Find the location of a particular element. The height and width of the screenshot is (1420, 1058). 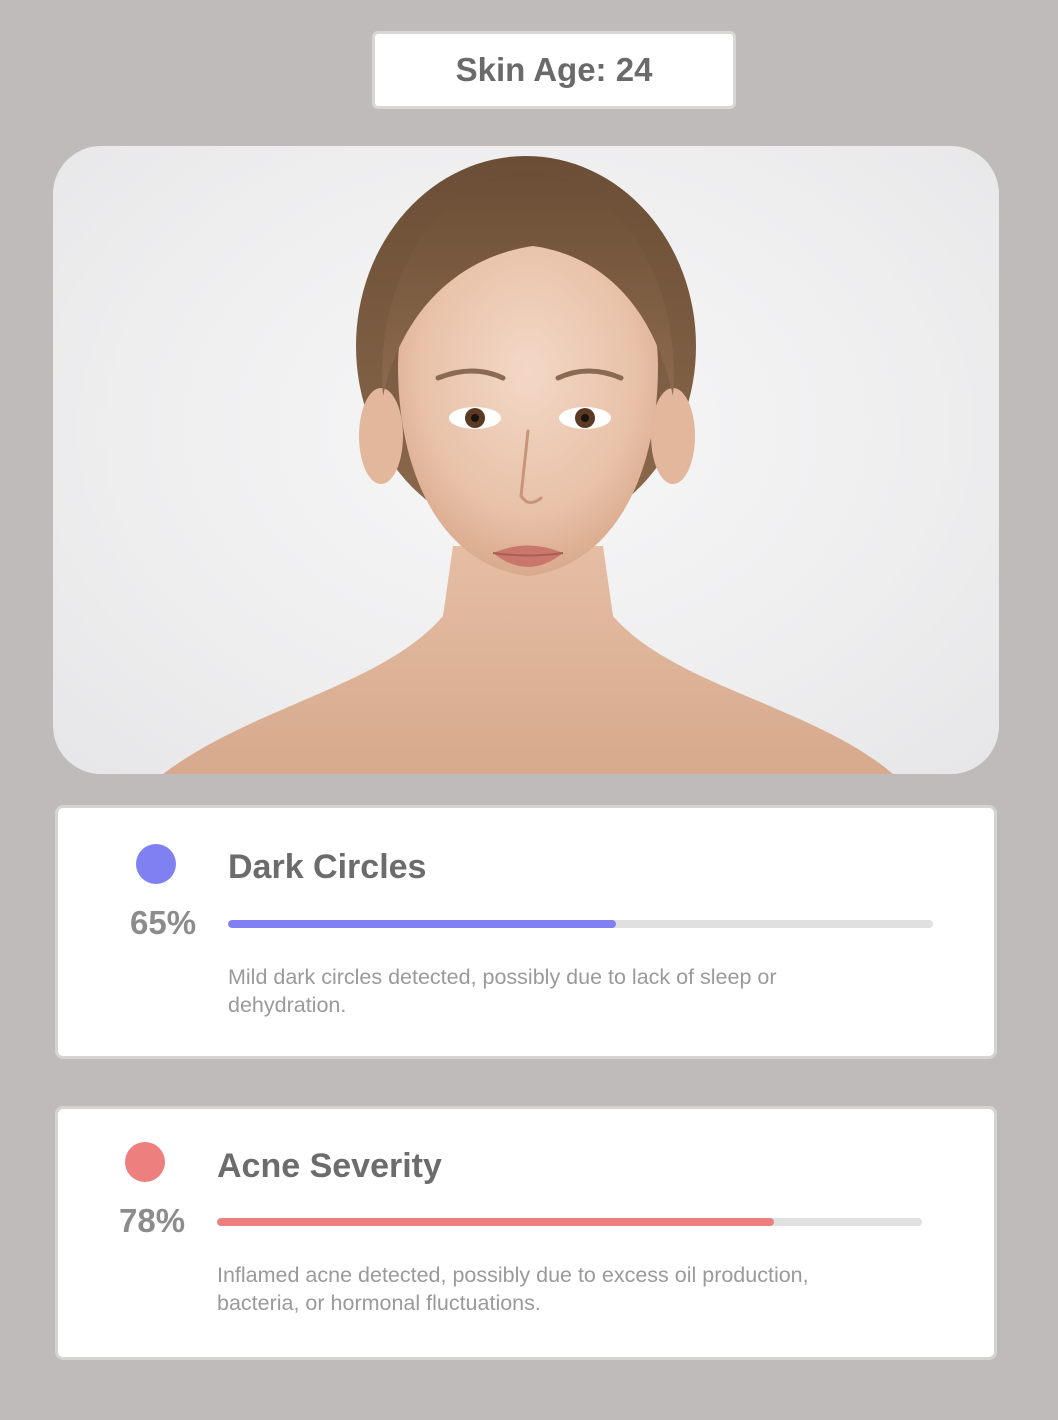

dark-circles-color-dot is located at coordinates (156, 864).